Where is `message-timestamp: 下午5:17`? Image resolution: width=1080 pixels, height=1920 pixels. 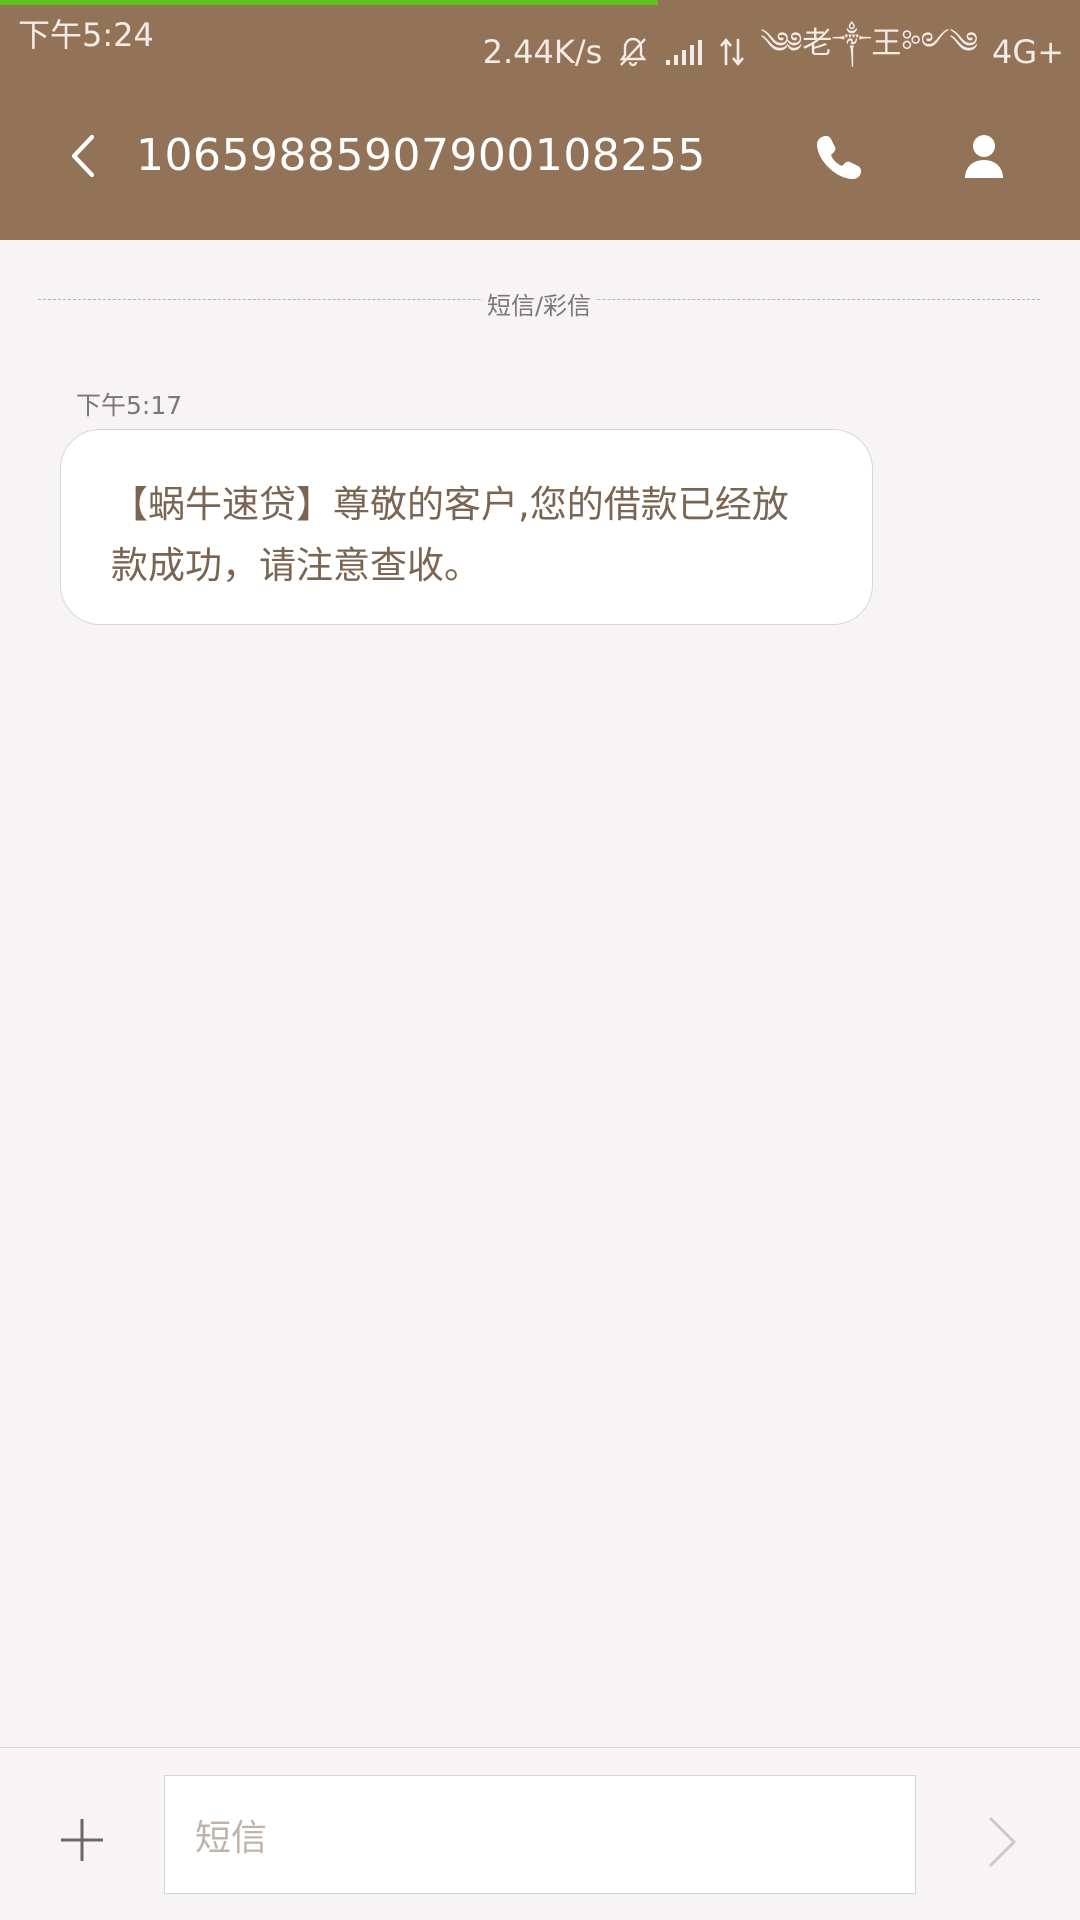
message-timestamp: 下午5:17 is located at coordinates (129, 405).